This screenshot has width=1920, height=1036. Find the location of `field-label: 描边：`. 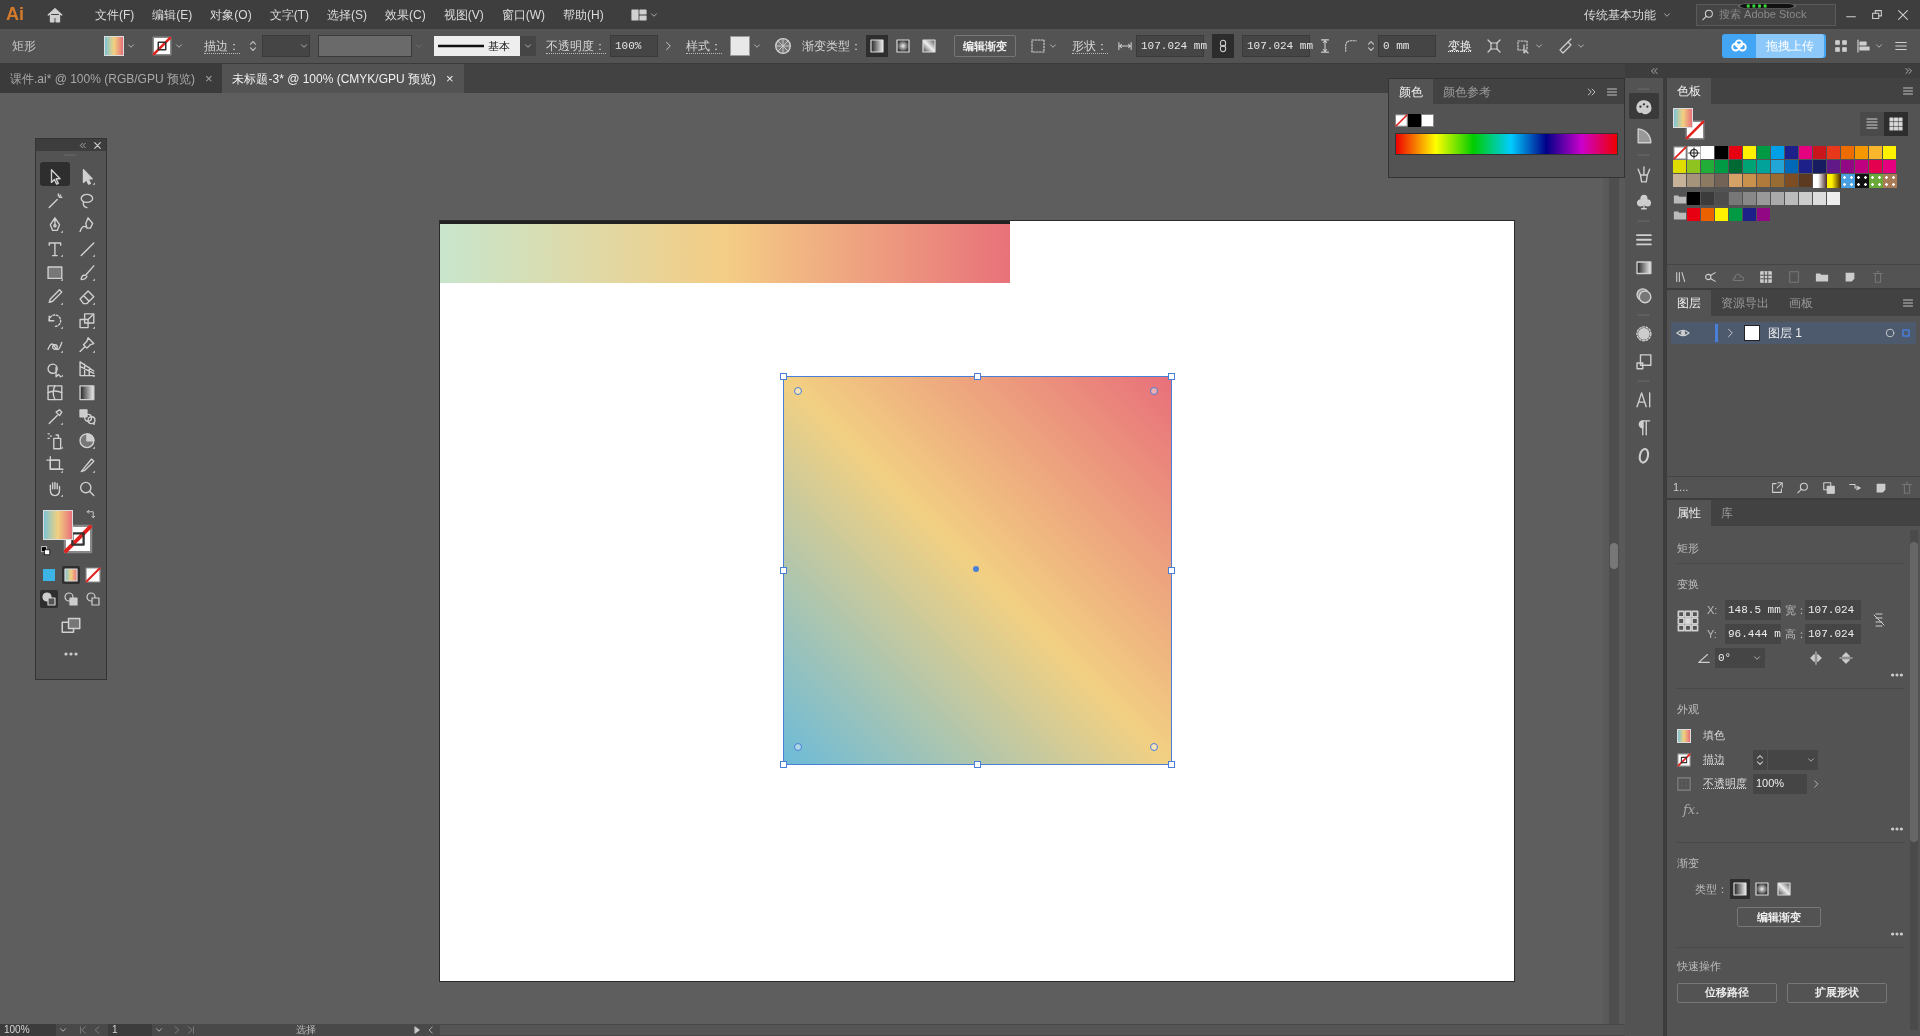

field-label: 描边： is located at coordinates (222, 46).